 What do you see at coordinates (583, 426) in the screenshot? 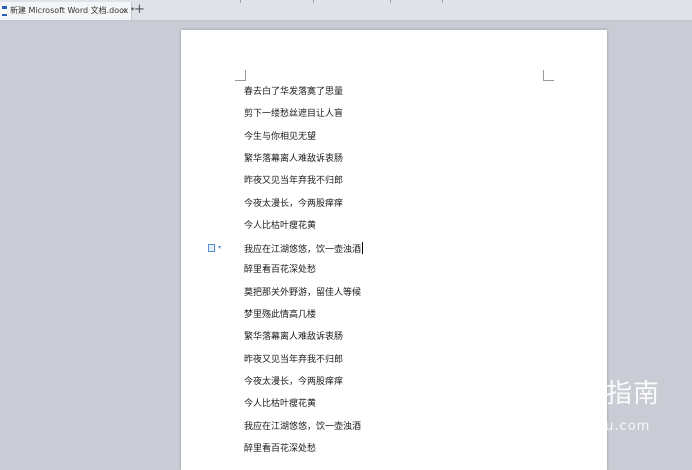
I see `watermark-url: zhinan.sogou.com` at bounding box center [583, 426].